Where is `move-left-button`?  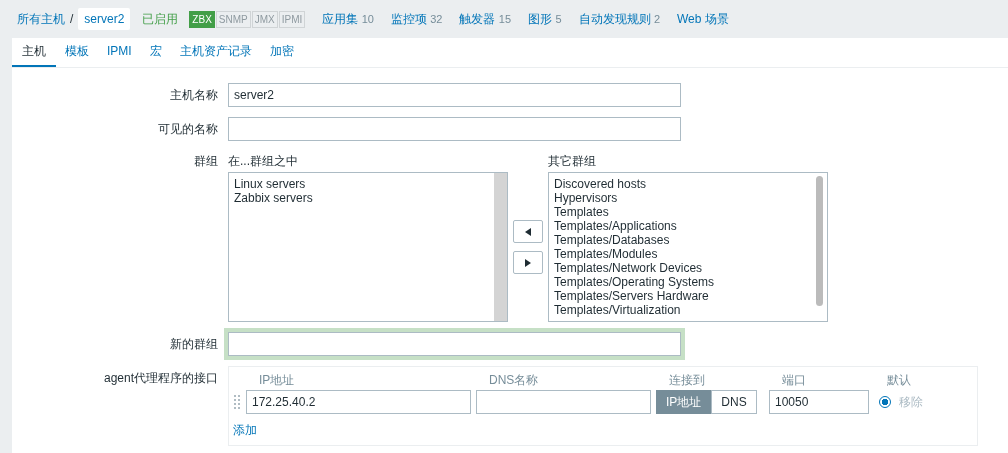
move-left-button is located at coordinates (528, 231).